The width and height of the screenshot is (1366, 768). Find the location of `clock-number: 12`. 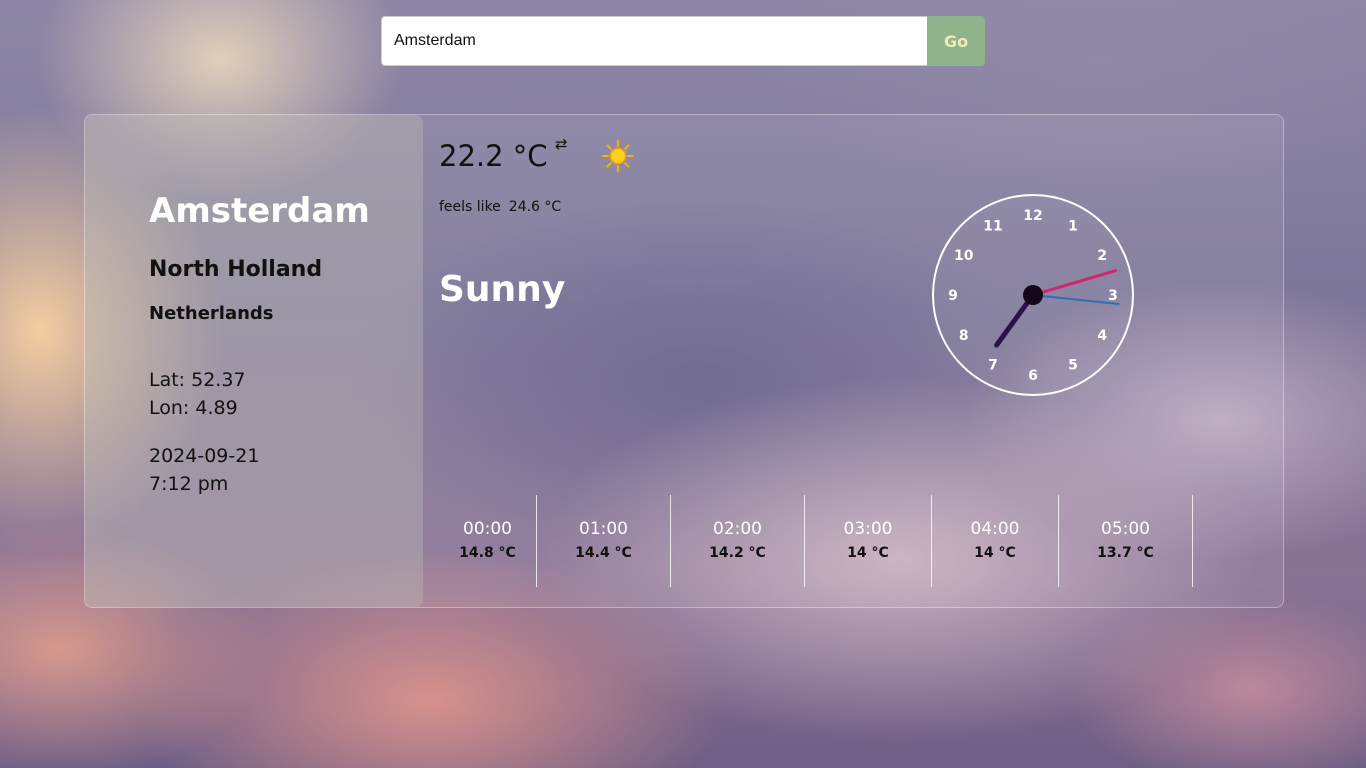

clock-number: 12 is located at coordinates (1032, 216).